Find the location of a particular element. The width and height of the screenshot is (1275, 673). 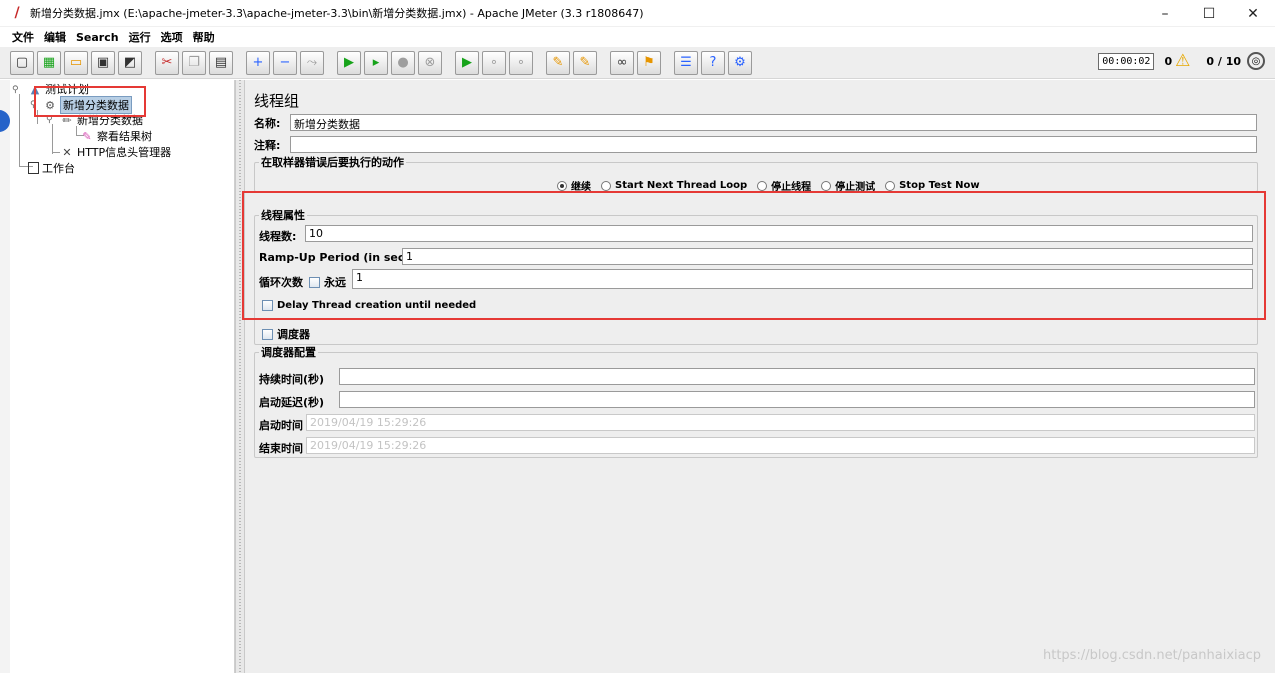

side-widget is located at coordinates (5, 121).